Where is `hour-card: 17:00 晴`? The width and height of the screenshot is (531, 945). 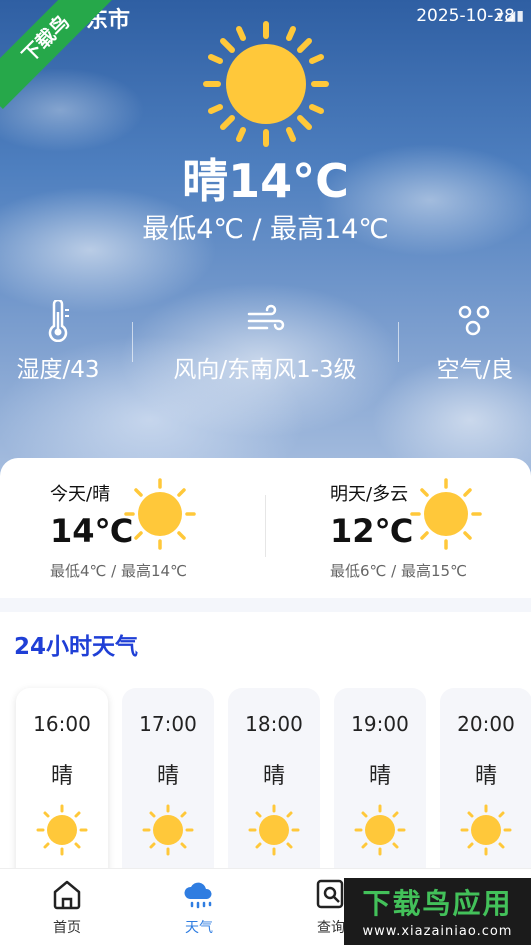 hour-card: 17:00 晴 is located at coordinates (168, 788).